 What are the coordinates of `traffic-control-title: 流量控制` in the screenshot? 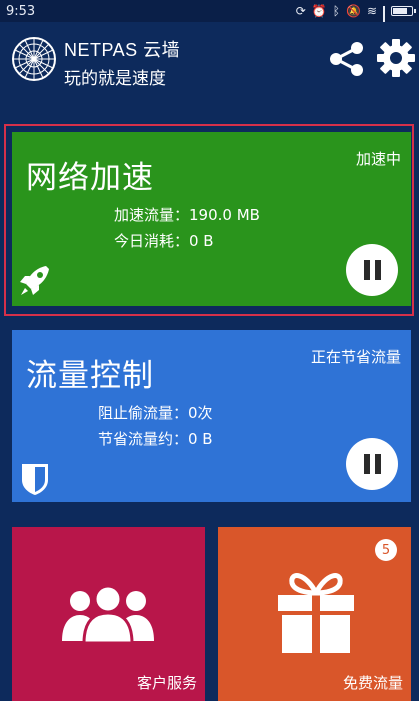 It's located at (90, 376).